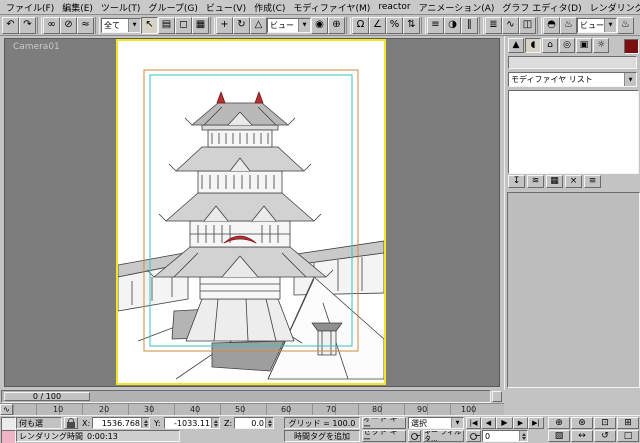  I want to click on spinner-snap-button: ⇅, so click(411, 25).